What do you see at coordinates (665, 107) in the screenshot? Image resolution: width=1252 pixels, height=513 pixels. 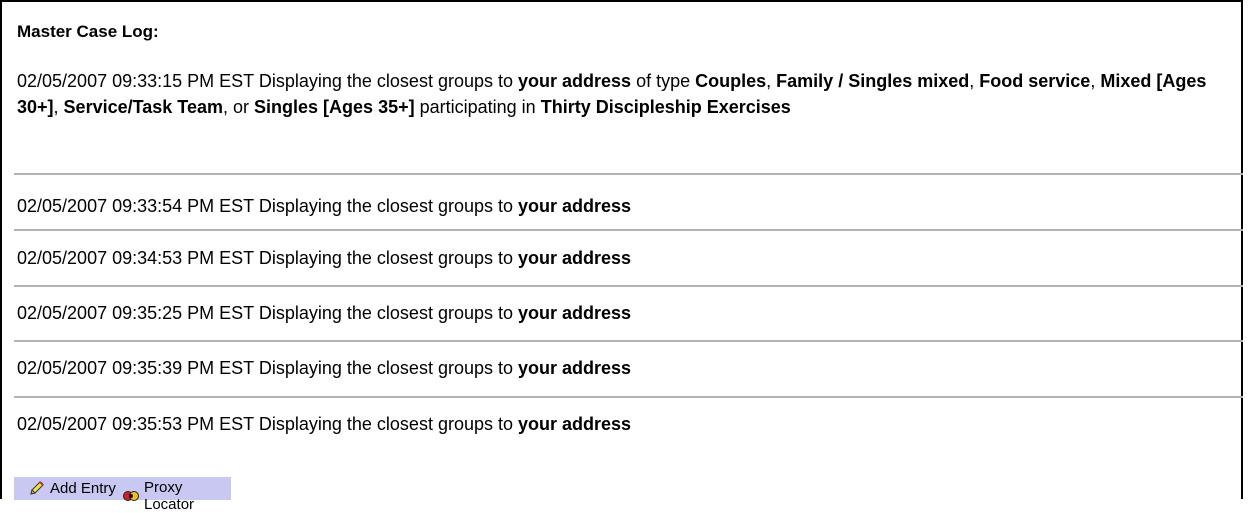 I see `entry-program: Thirty Discipleship Exercises` at bounding box center [665, 107].